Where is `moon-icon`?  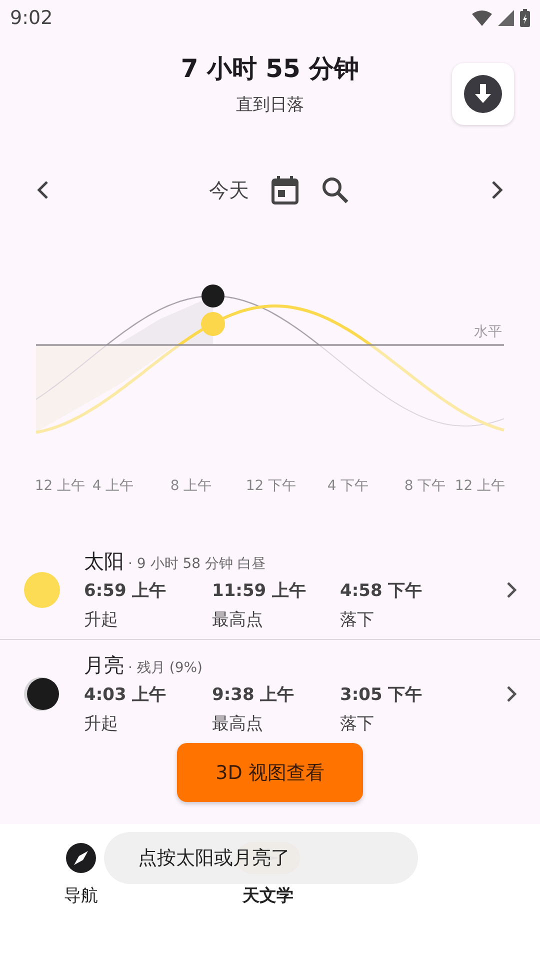 moon-icon is located at coordinates (42, 694).